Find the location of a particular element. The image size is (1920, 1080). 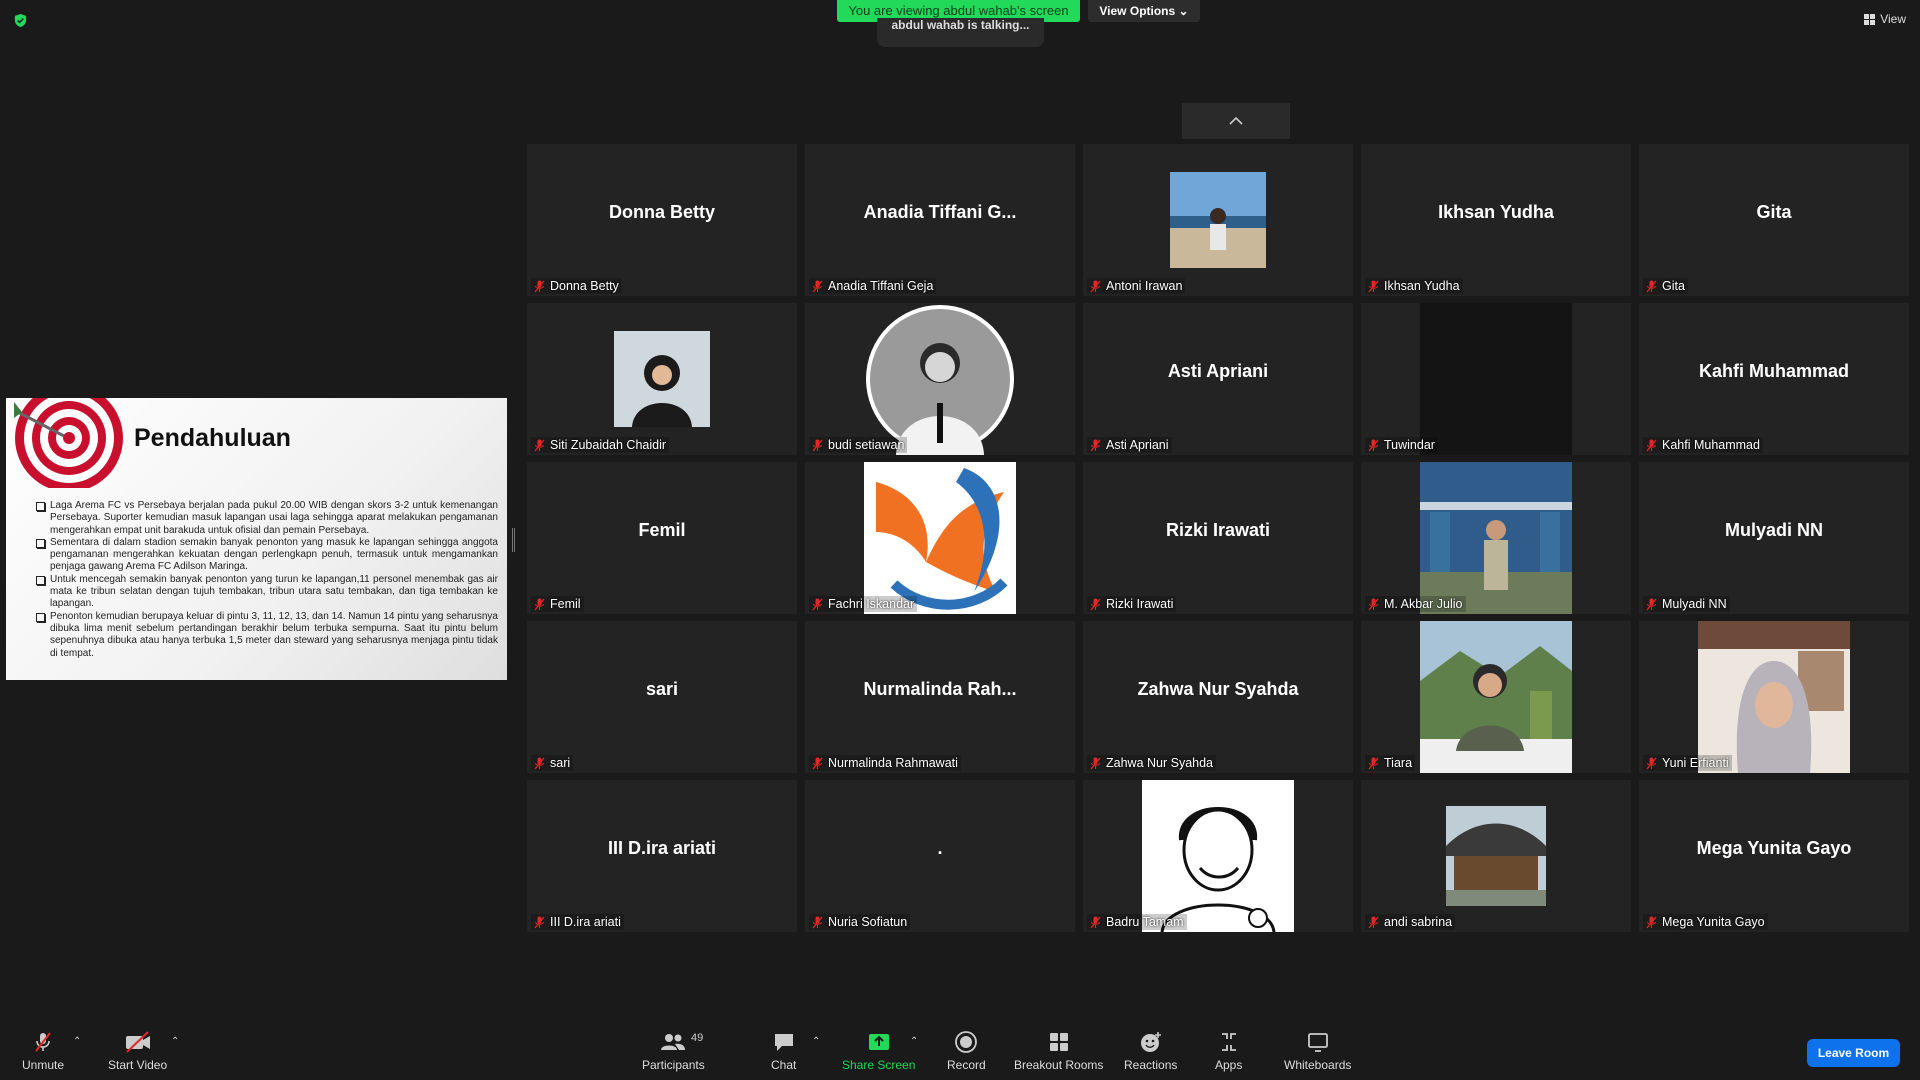

chevron-down-icon: ⌄ is located at coordinates (1183, 11).